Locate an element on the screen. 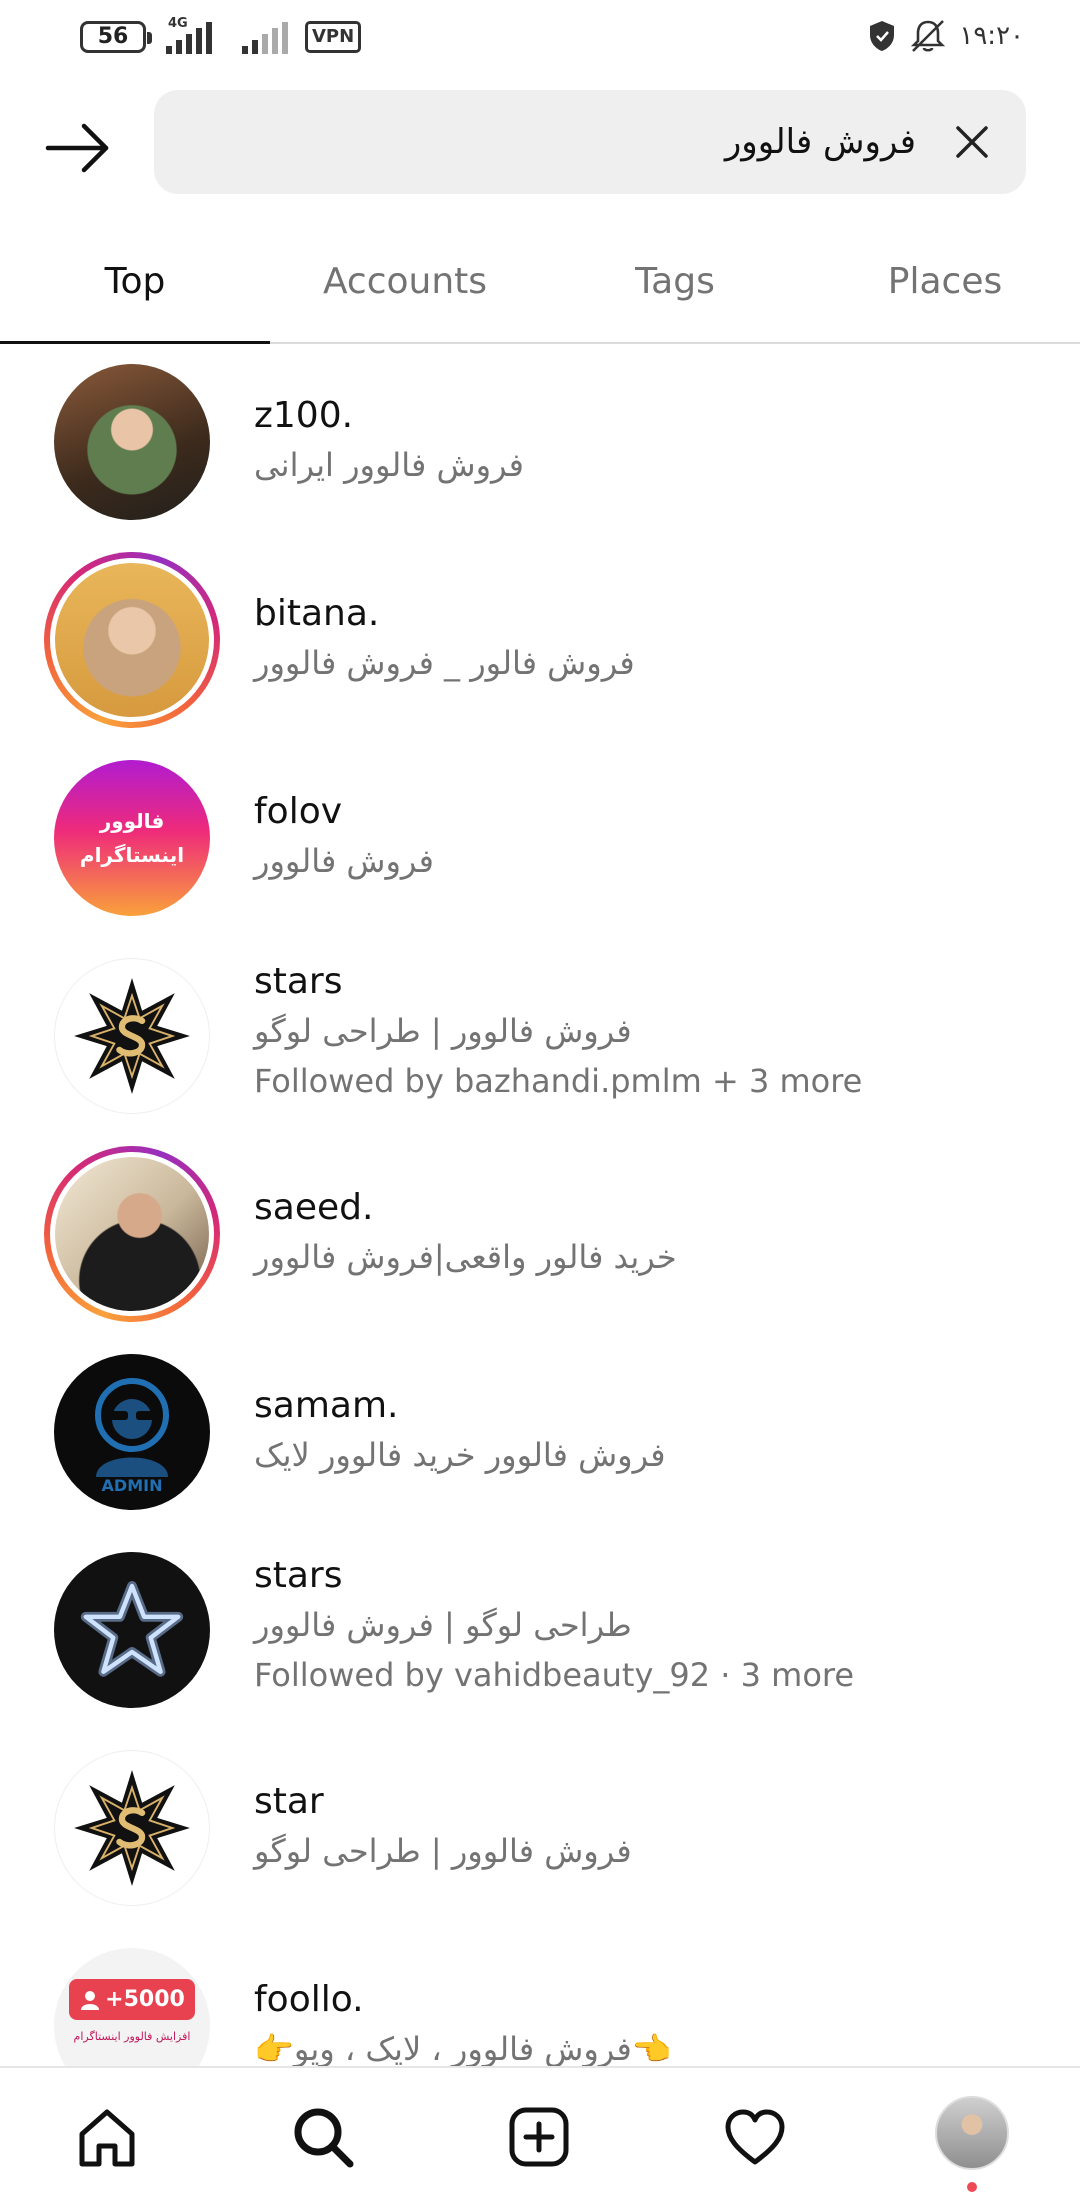  result-username: saeed. is located at coordinates (314, 1207).